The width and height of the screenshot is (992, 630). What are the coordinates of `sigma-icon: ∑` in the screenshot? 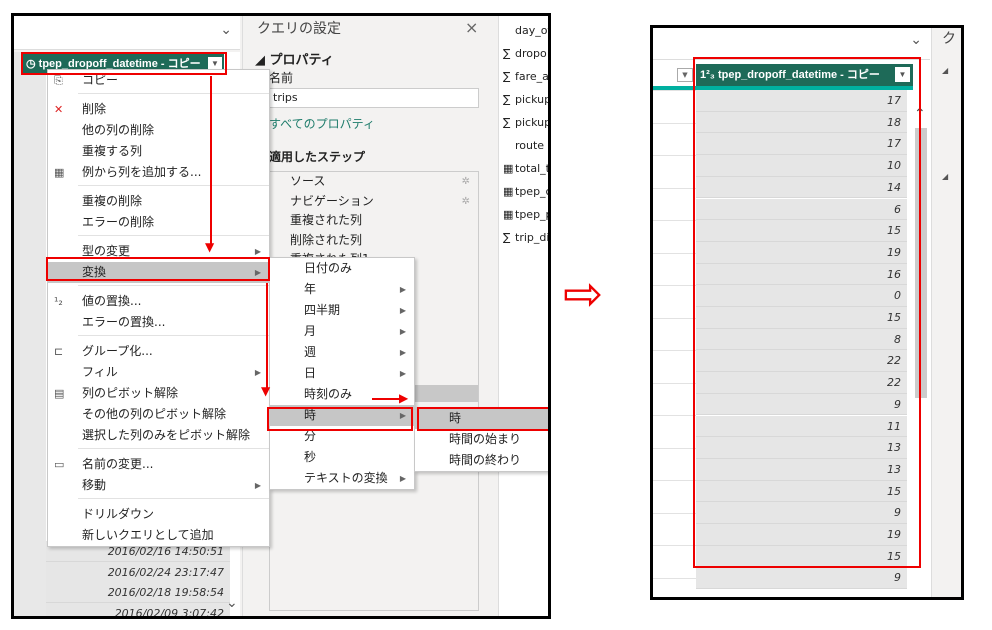 It's located at (507, 99).